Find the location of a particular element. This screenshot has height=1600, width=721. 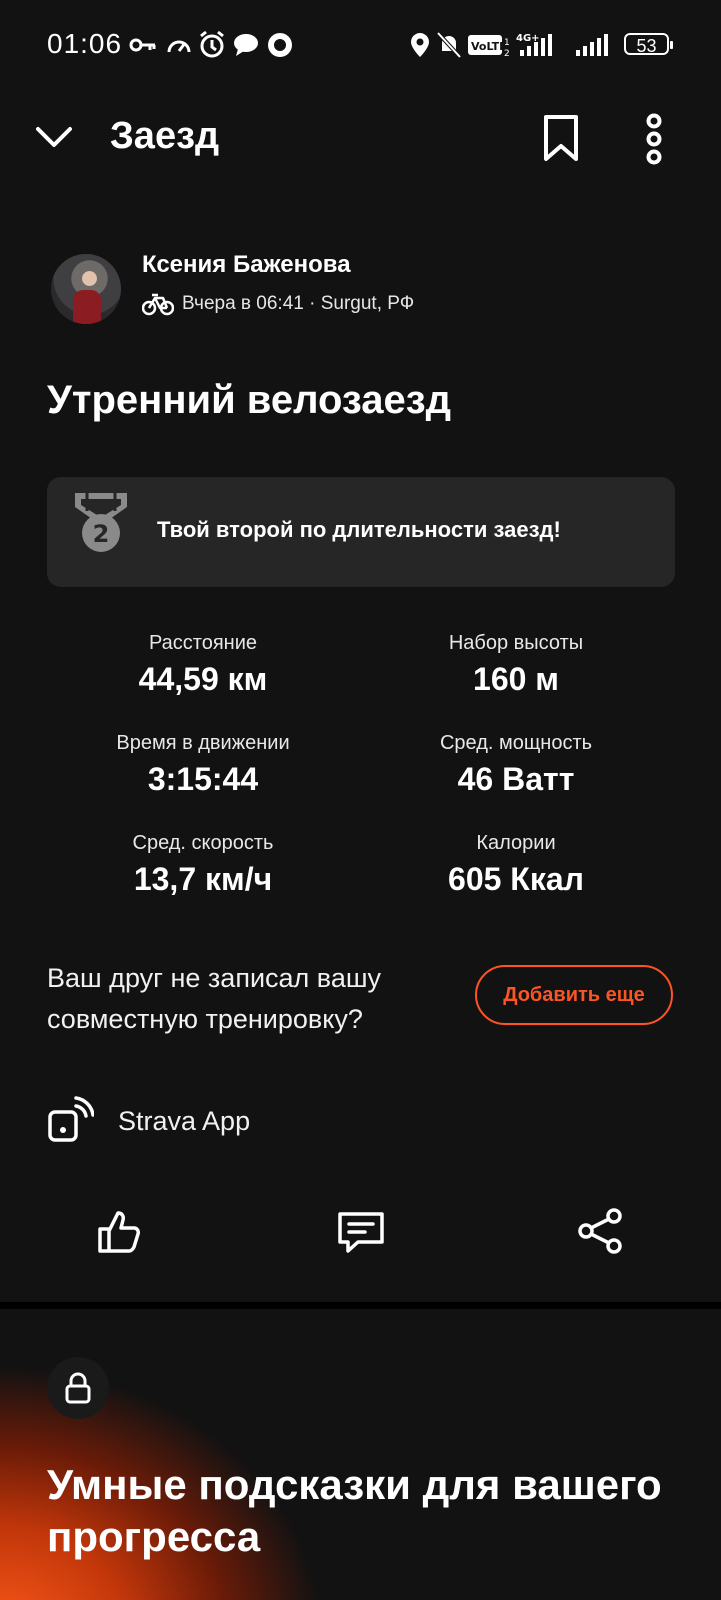

device-sync-icon is located at coordinates (71, 1119).